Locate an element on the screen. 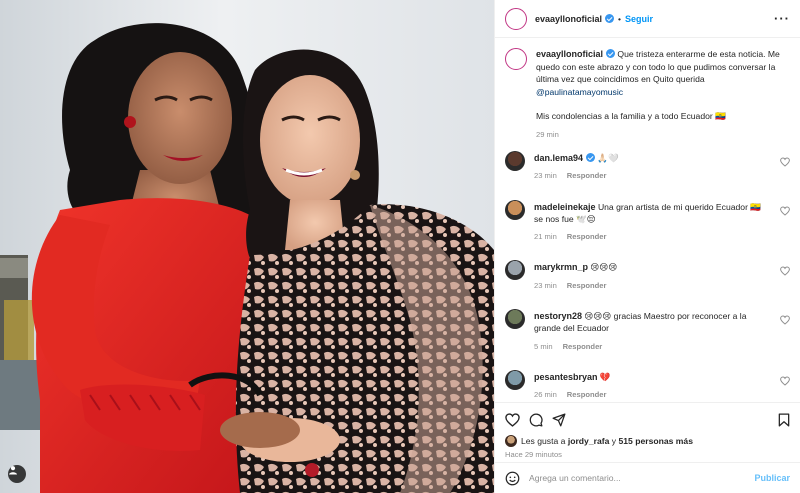 Image resolution: width=800 pixels, height=493 pixels. comment-item: pesantesbryan 💔 26 min Responder is located at coordinates (647, 385).